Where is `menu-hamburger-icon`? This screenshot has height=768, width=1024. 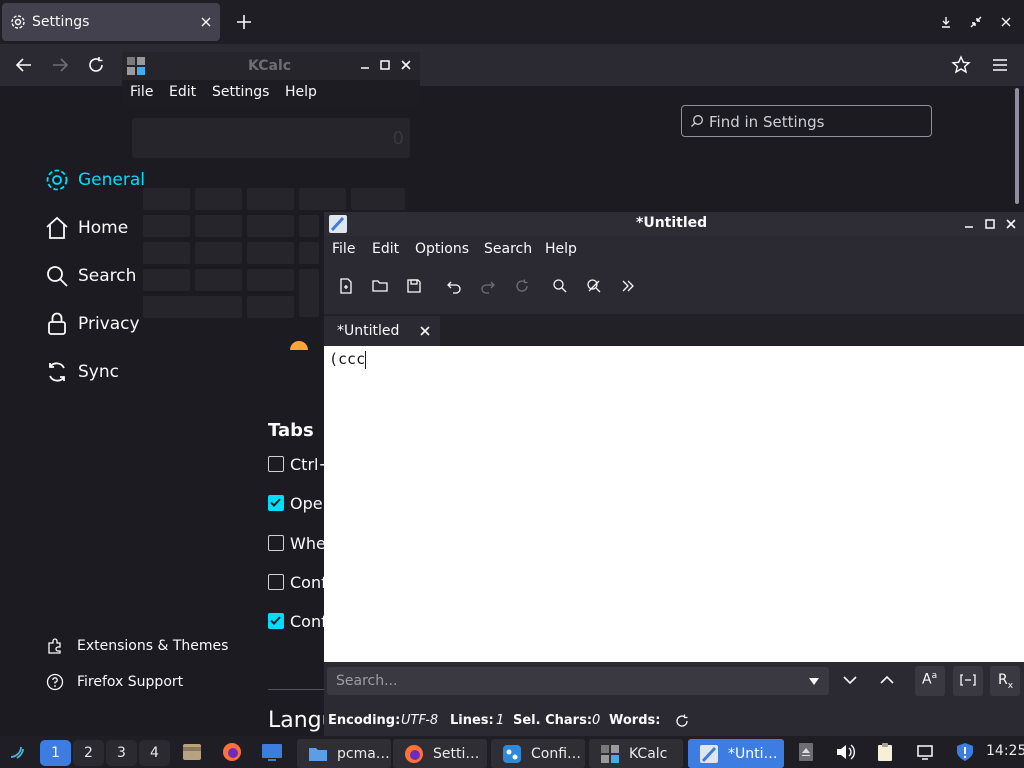 menu-hamburger-icon is located at coordinates (1000, 65).